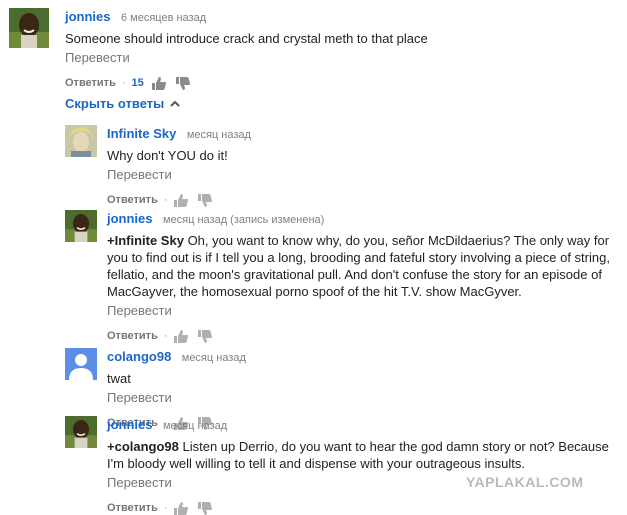 The width and height of the screenshot is (627, 515). What do you see at coordinates (119, 378) in the screenshot?
I see `comment-text: twat` at bounding box center [119, 378].